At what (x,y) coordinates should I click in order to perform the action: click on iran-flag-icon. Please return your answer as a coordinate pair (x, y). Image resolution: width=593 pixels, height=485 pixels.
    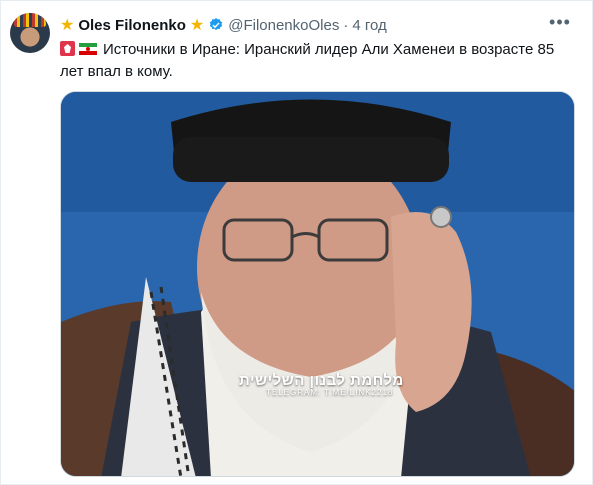
    Looking at the image, I should click on (88, 49).